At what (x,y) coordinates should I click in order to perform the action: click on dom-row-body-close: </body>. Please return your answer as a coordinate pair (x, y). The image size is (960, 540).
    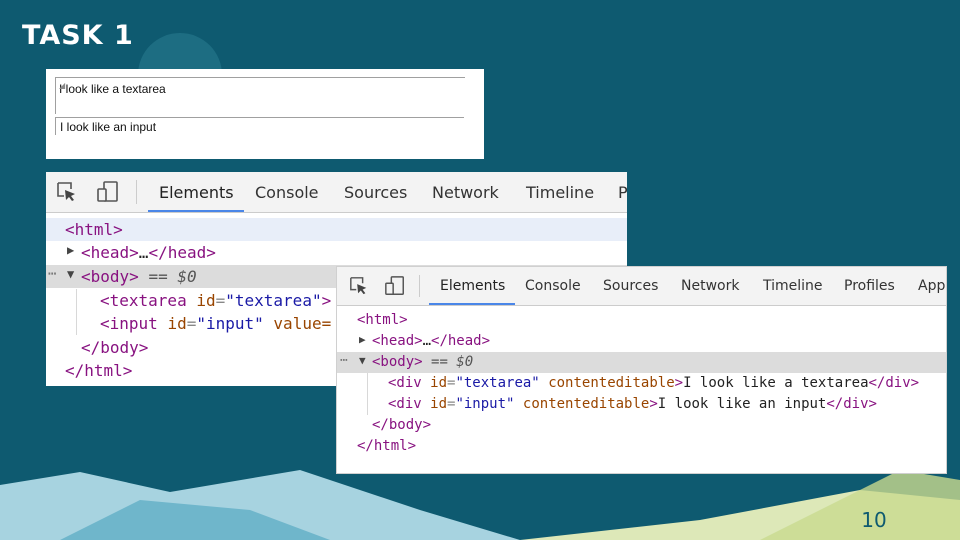
    Looking at the image, I should click on (641, 425).